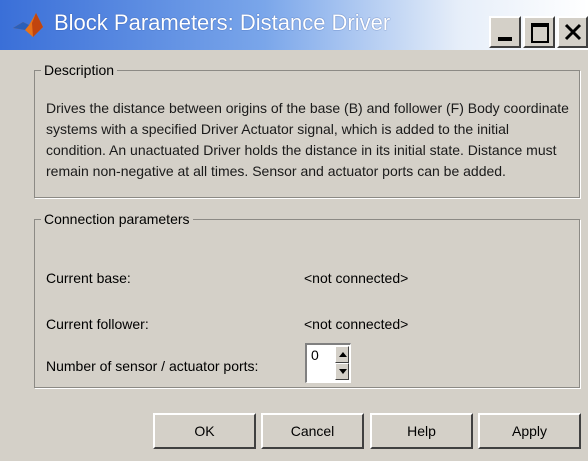 This screenshot has width=588, height=461. What do you see at coordinates (539, 32) in the screenshot?
I see `maximize-icon` at bounding box center [539, 32].